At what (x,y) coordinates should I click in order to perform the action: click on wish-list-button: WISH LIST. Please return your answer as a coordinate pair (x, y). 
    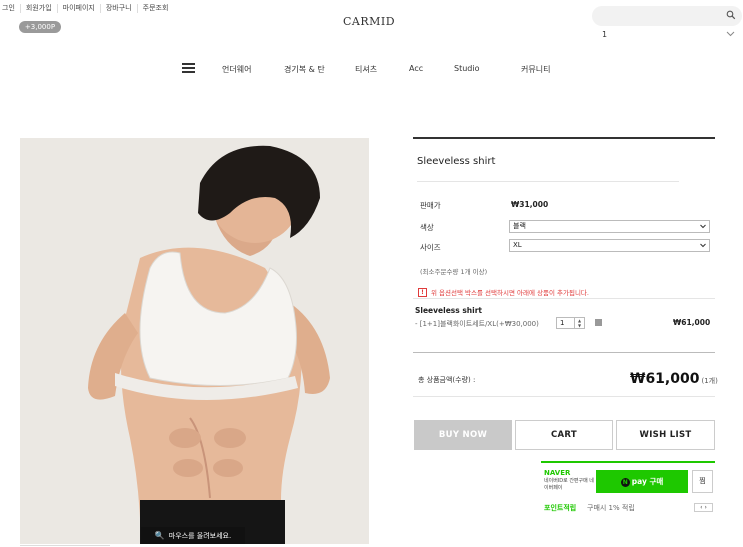
    Looking at the image, I should click on (665, 435).